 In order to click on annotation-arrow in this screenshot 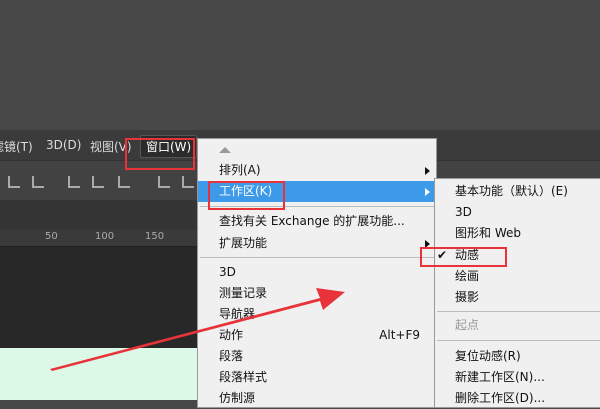, I will do `click(197, 329)`.